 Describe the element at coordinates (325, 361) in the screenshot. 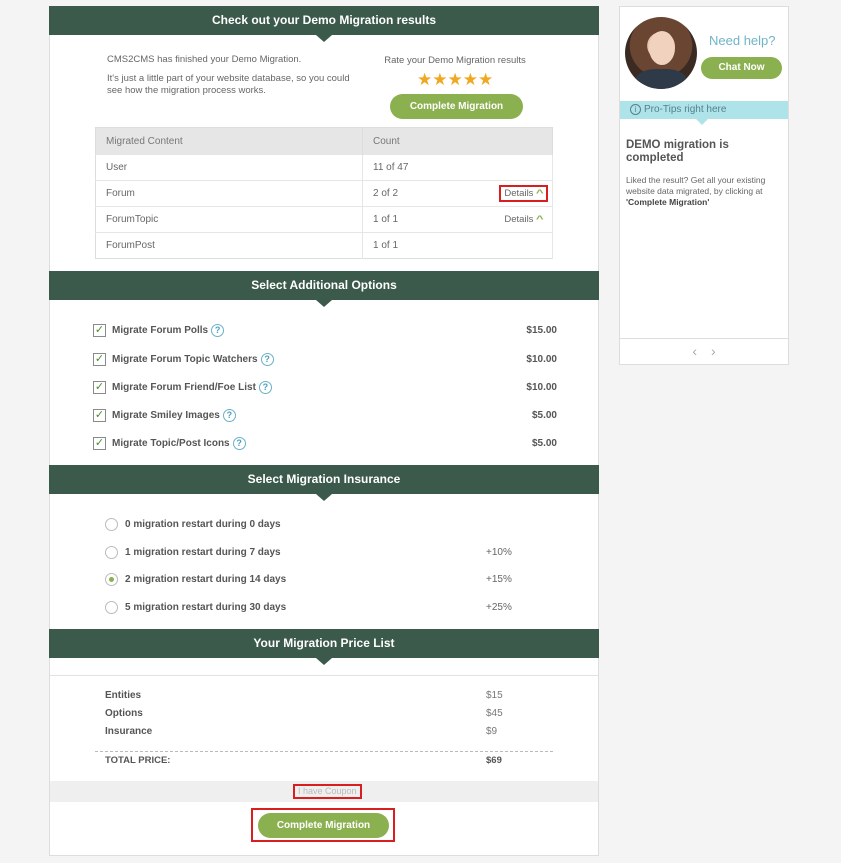

I see `option-row: ✓ Migrate Forum Topic Watchers? $10.00` at that location.